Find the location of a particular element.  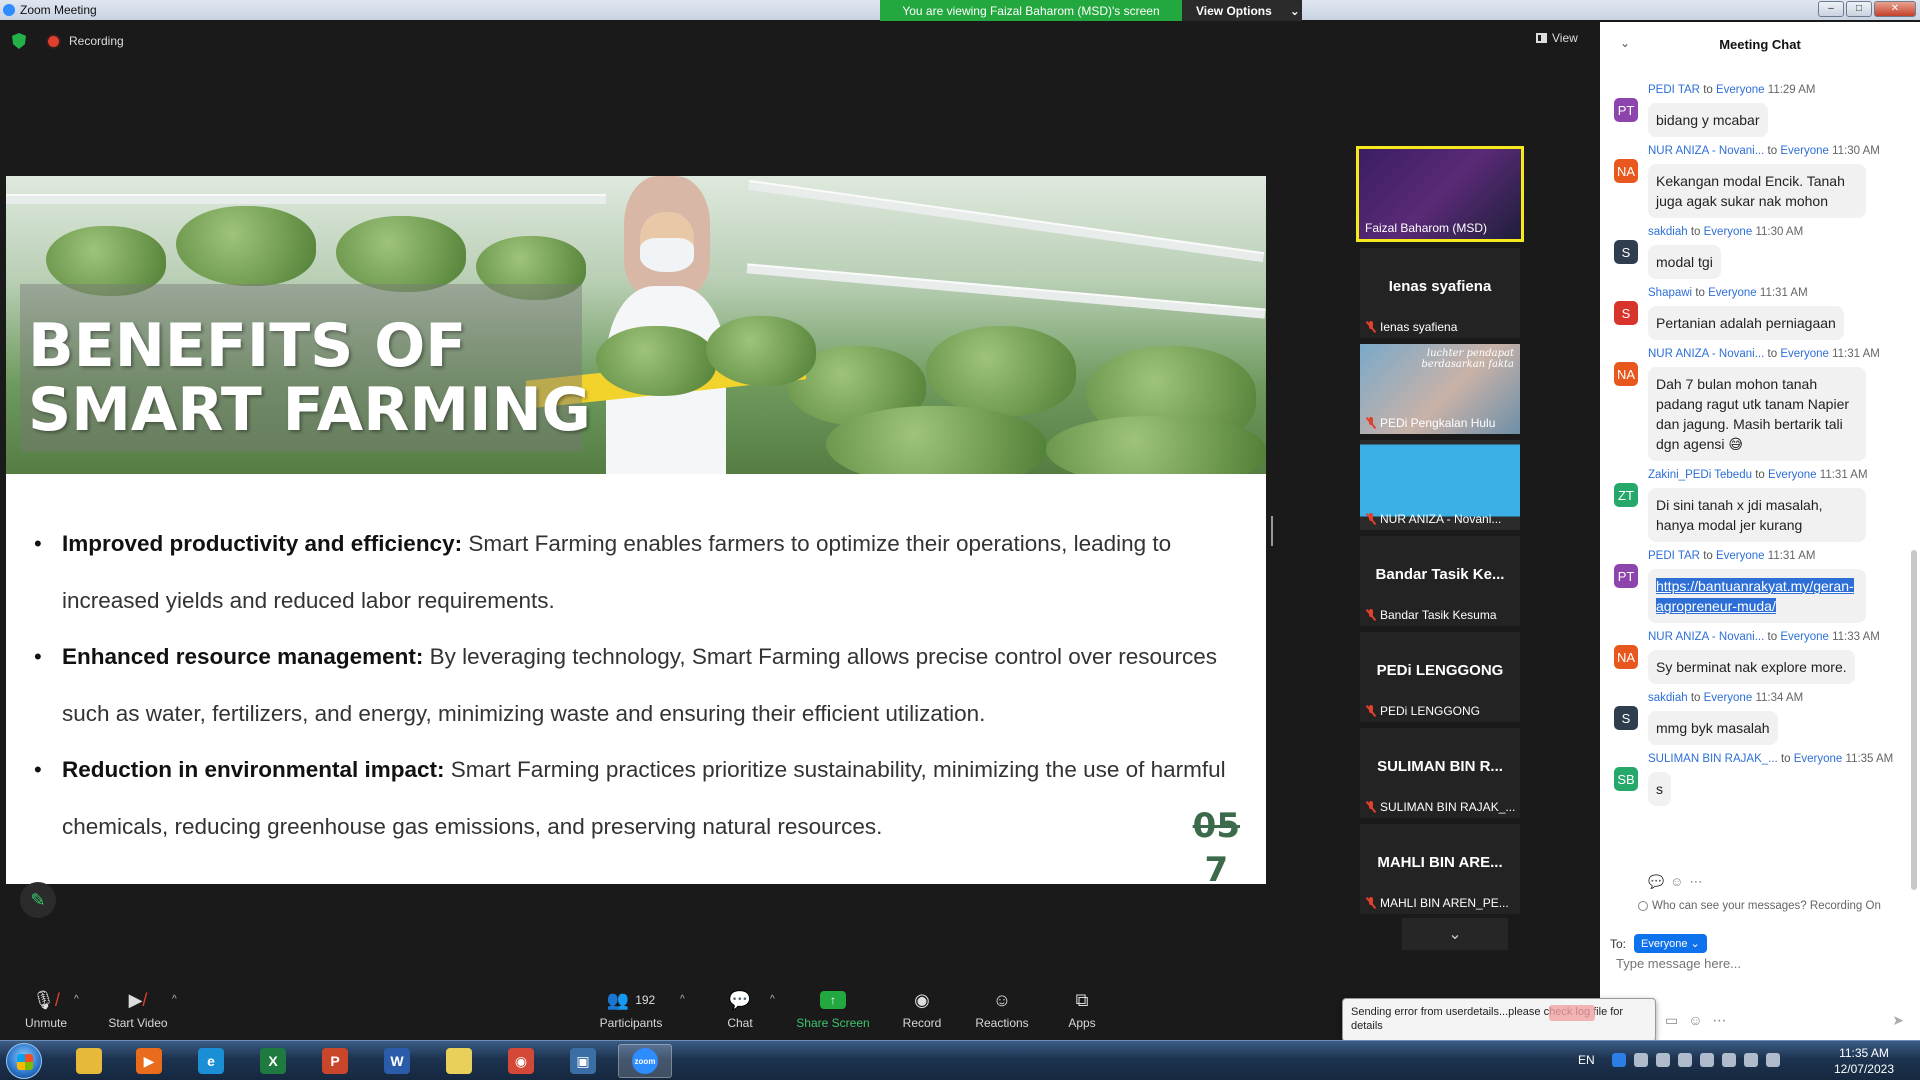

network-icon is located at coordinates (1641, 1060).